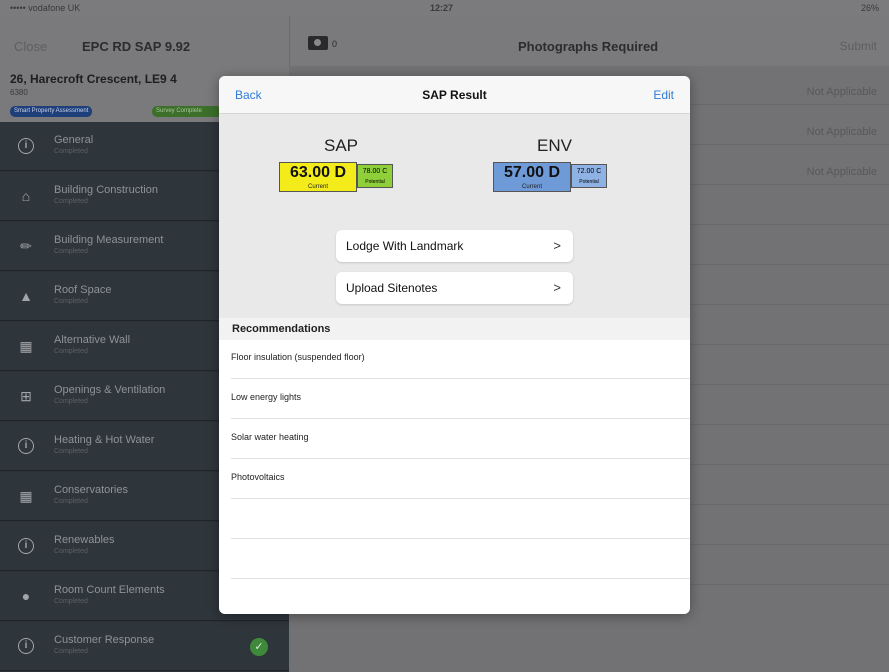 The height and width of the screenshot is (672, 889). Describe the element at coordinates (26, 246) in the screenshot. I see `pencil-icon: ✏` at that location.